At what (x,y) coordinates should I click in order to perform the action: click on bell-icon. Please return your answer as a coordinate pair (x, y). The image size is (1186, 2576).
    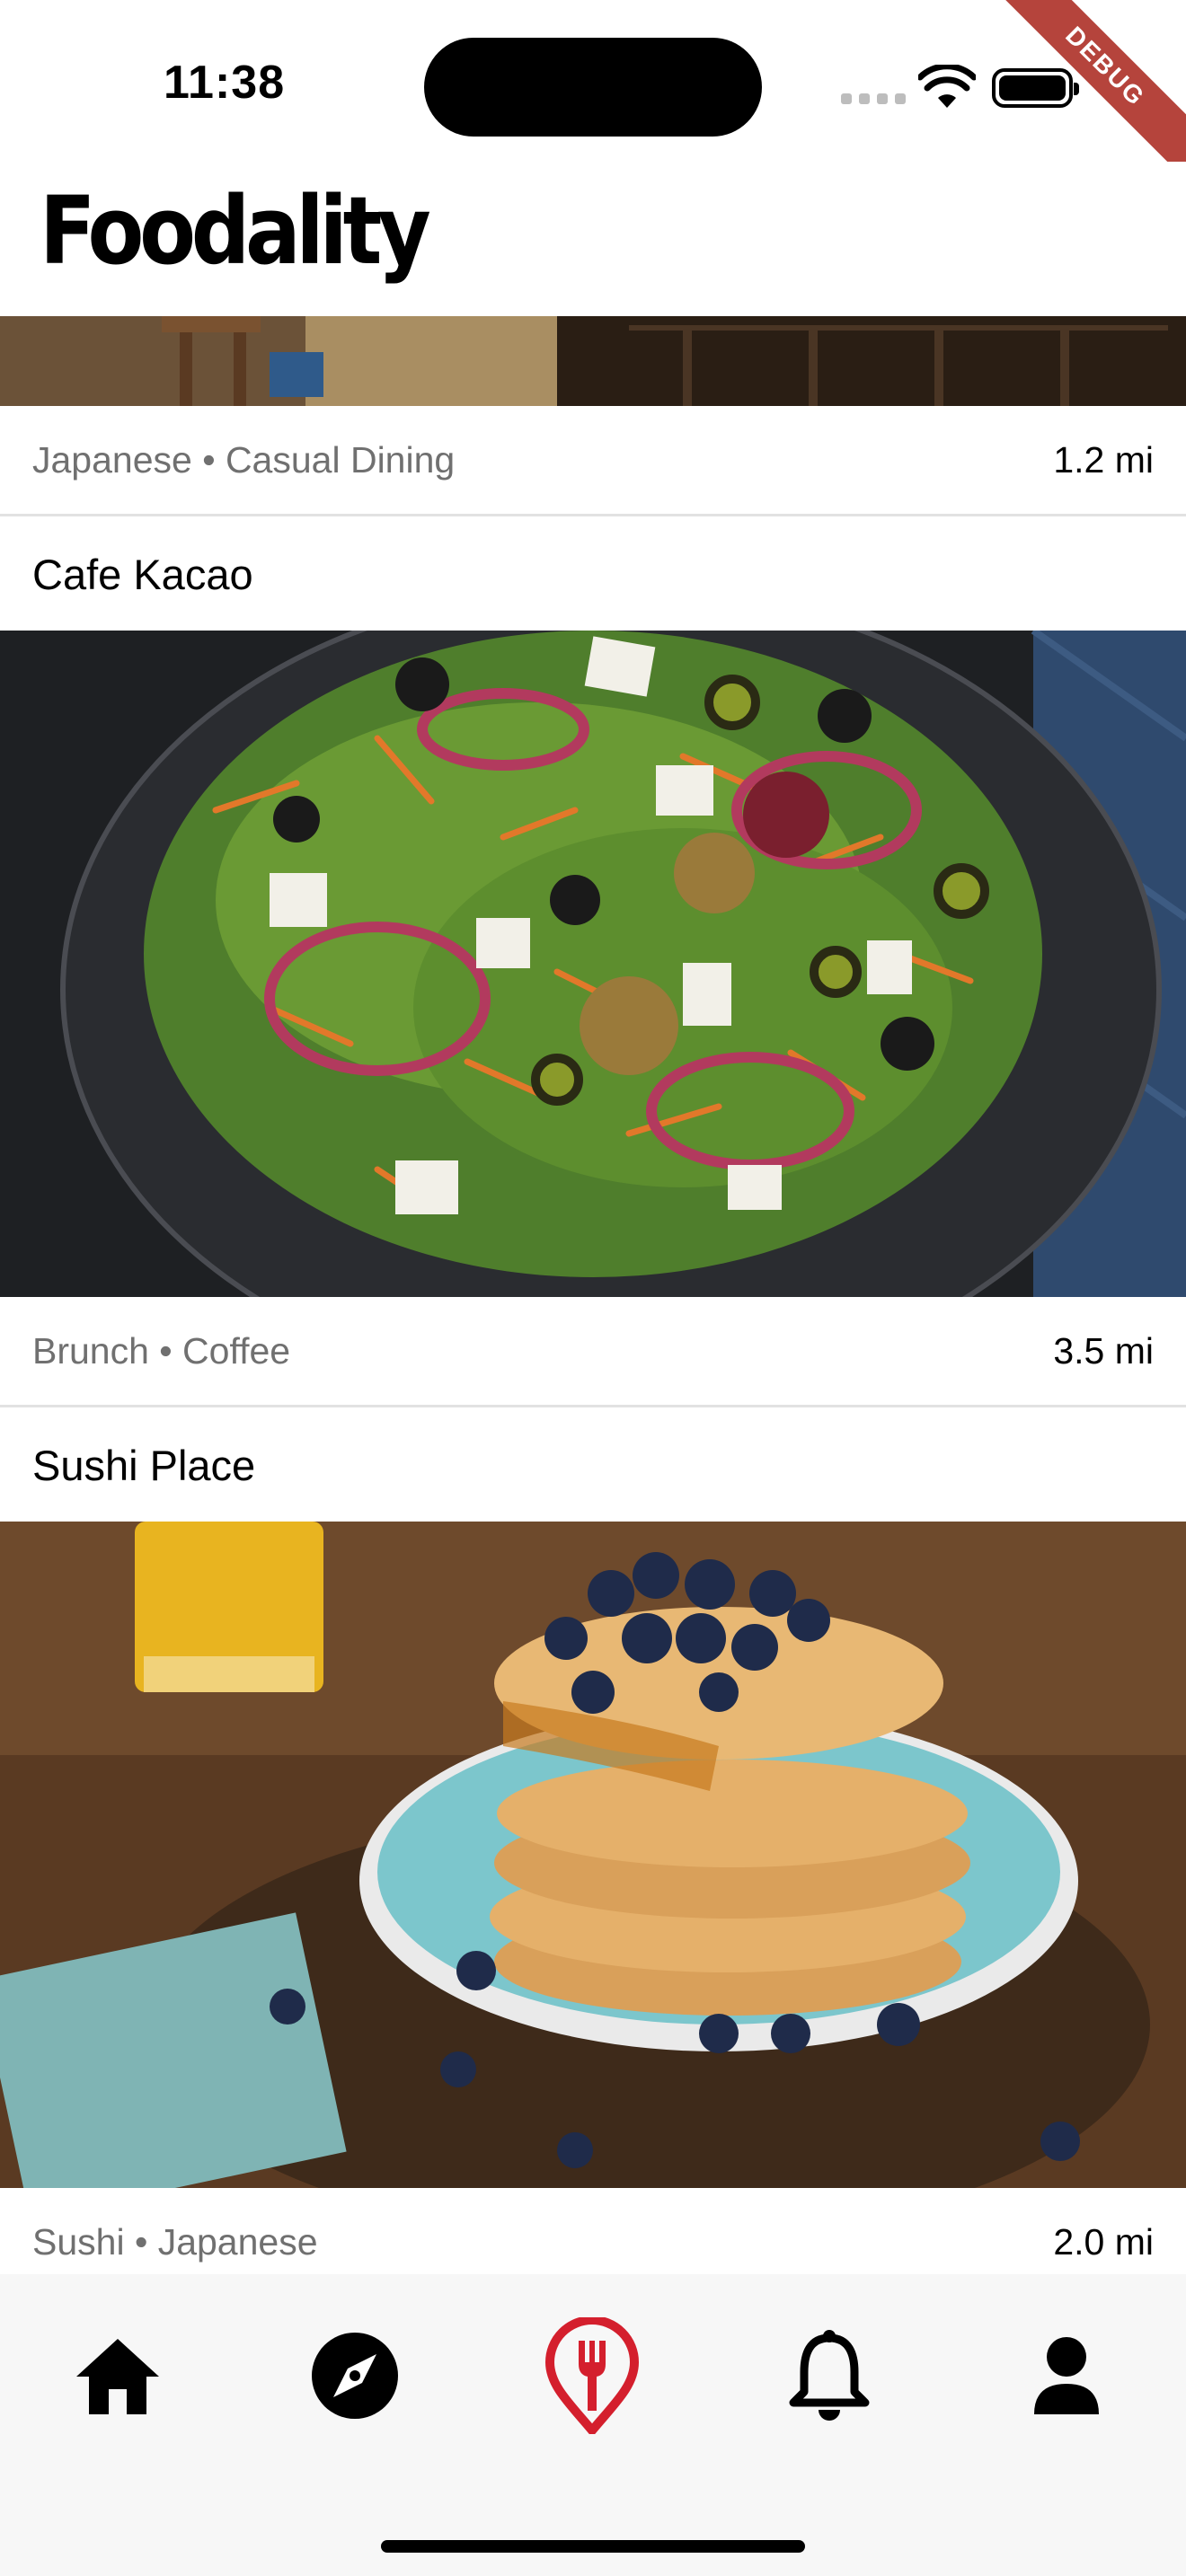
    Looking at the image, I should click on (829, 2375).